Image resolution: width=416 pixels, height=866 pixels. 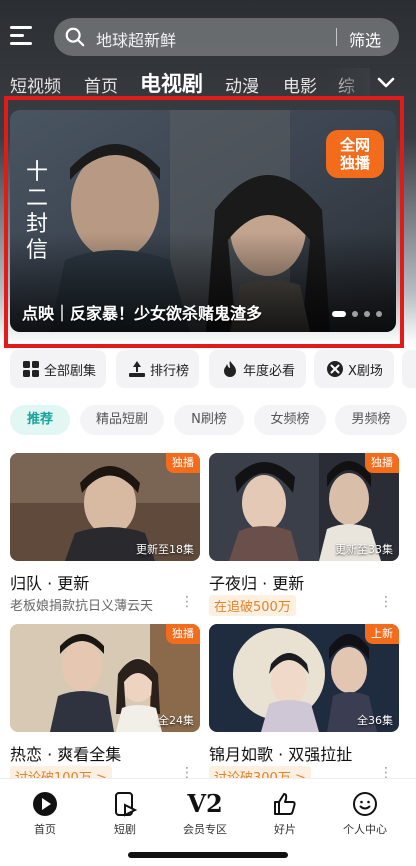 I want to click on nav-vip: V2 会员专区, so click(x=205, y=816).